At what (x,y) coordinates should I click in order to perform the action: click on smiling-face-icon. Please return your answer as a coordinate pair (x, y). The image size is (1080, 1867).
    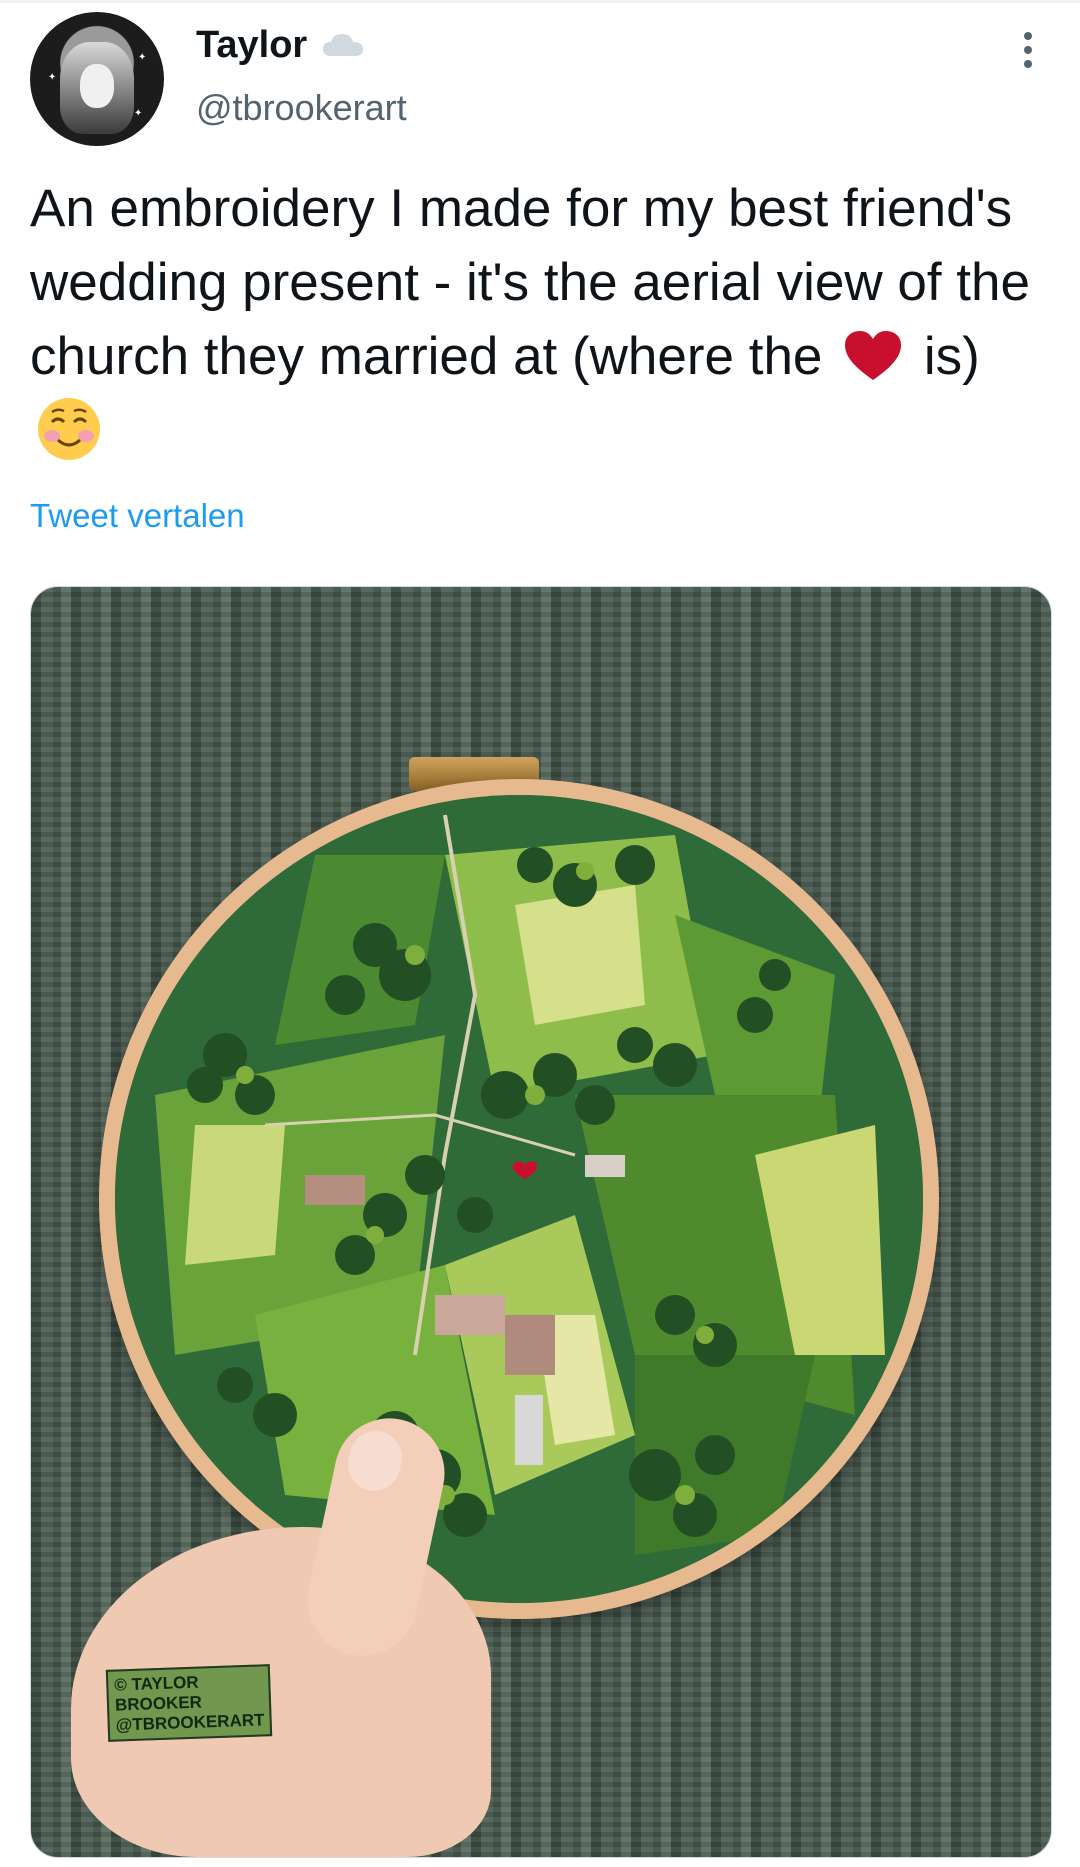
    Looking at the image, I should click on (69, 429).